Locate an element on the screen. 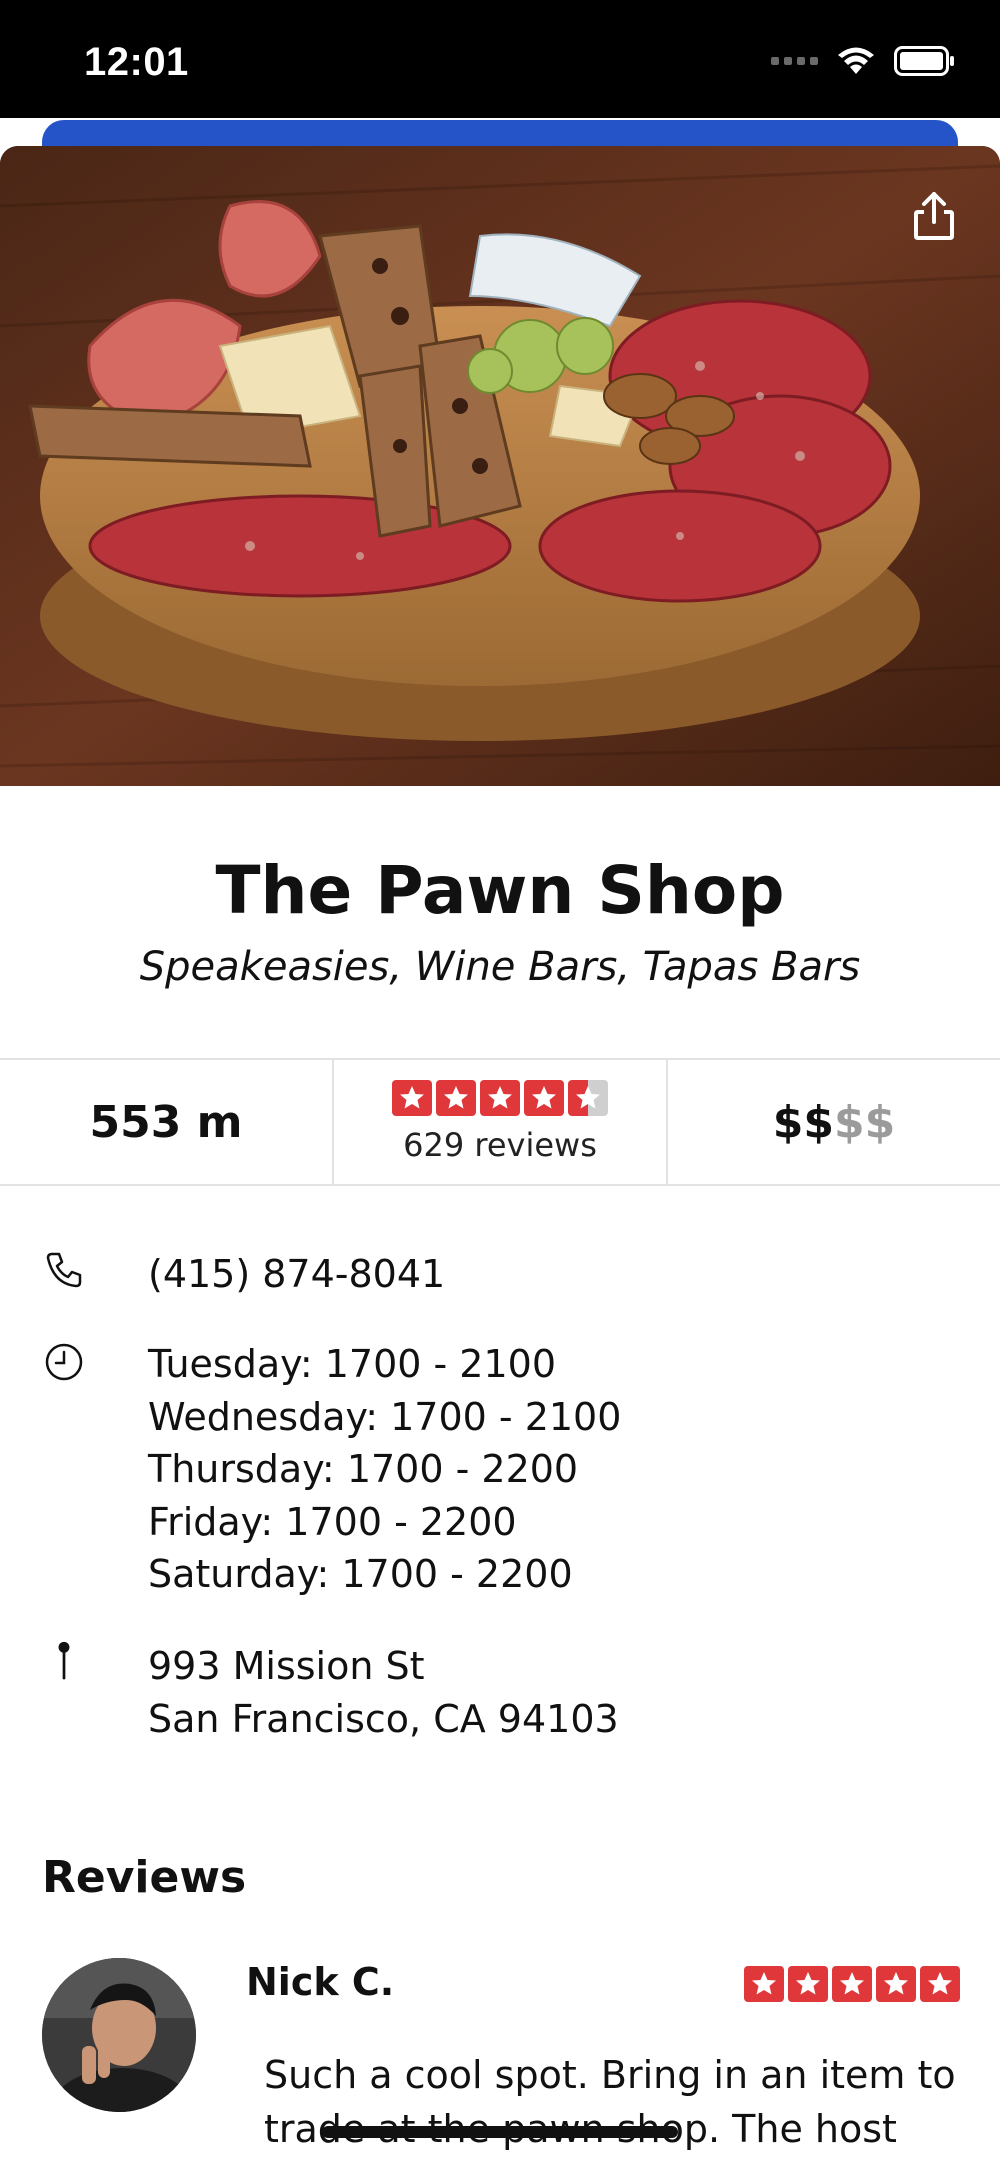 The height and width of the screenshot is (2164, 1000). hours-line: Saturday: 1700 - 2200 is located at coordinates (360, 1574).